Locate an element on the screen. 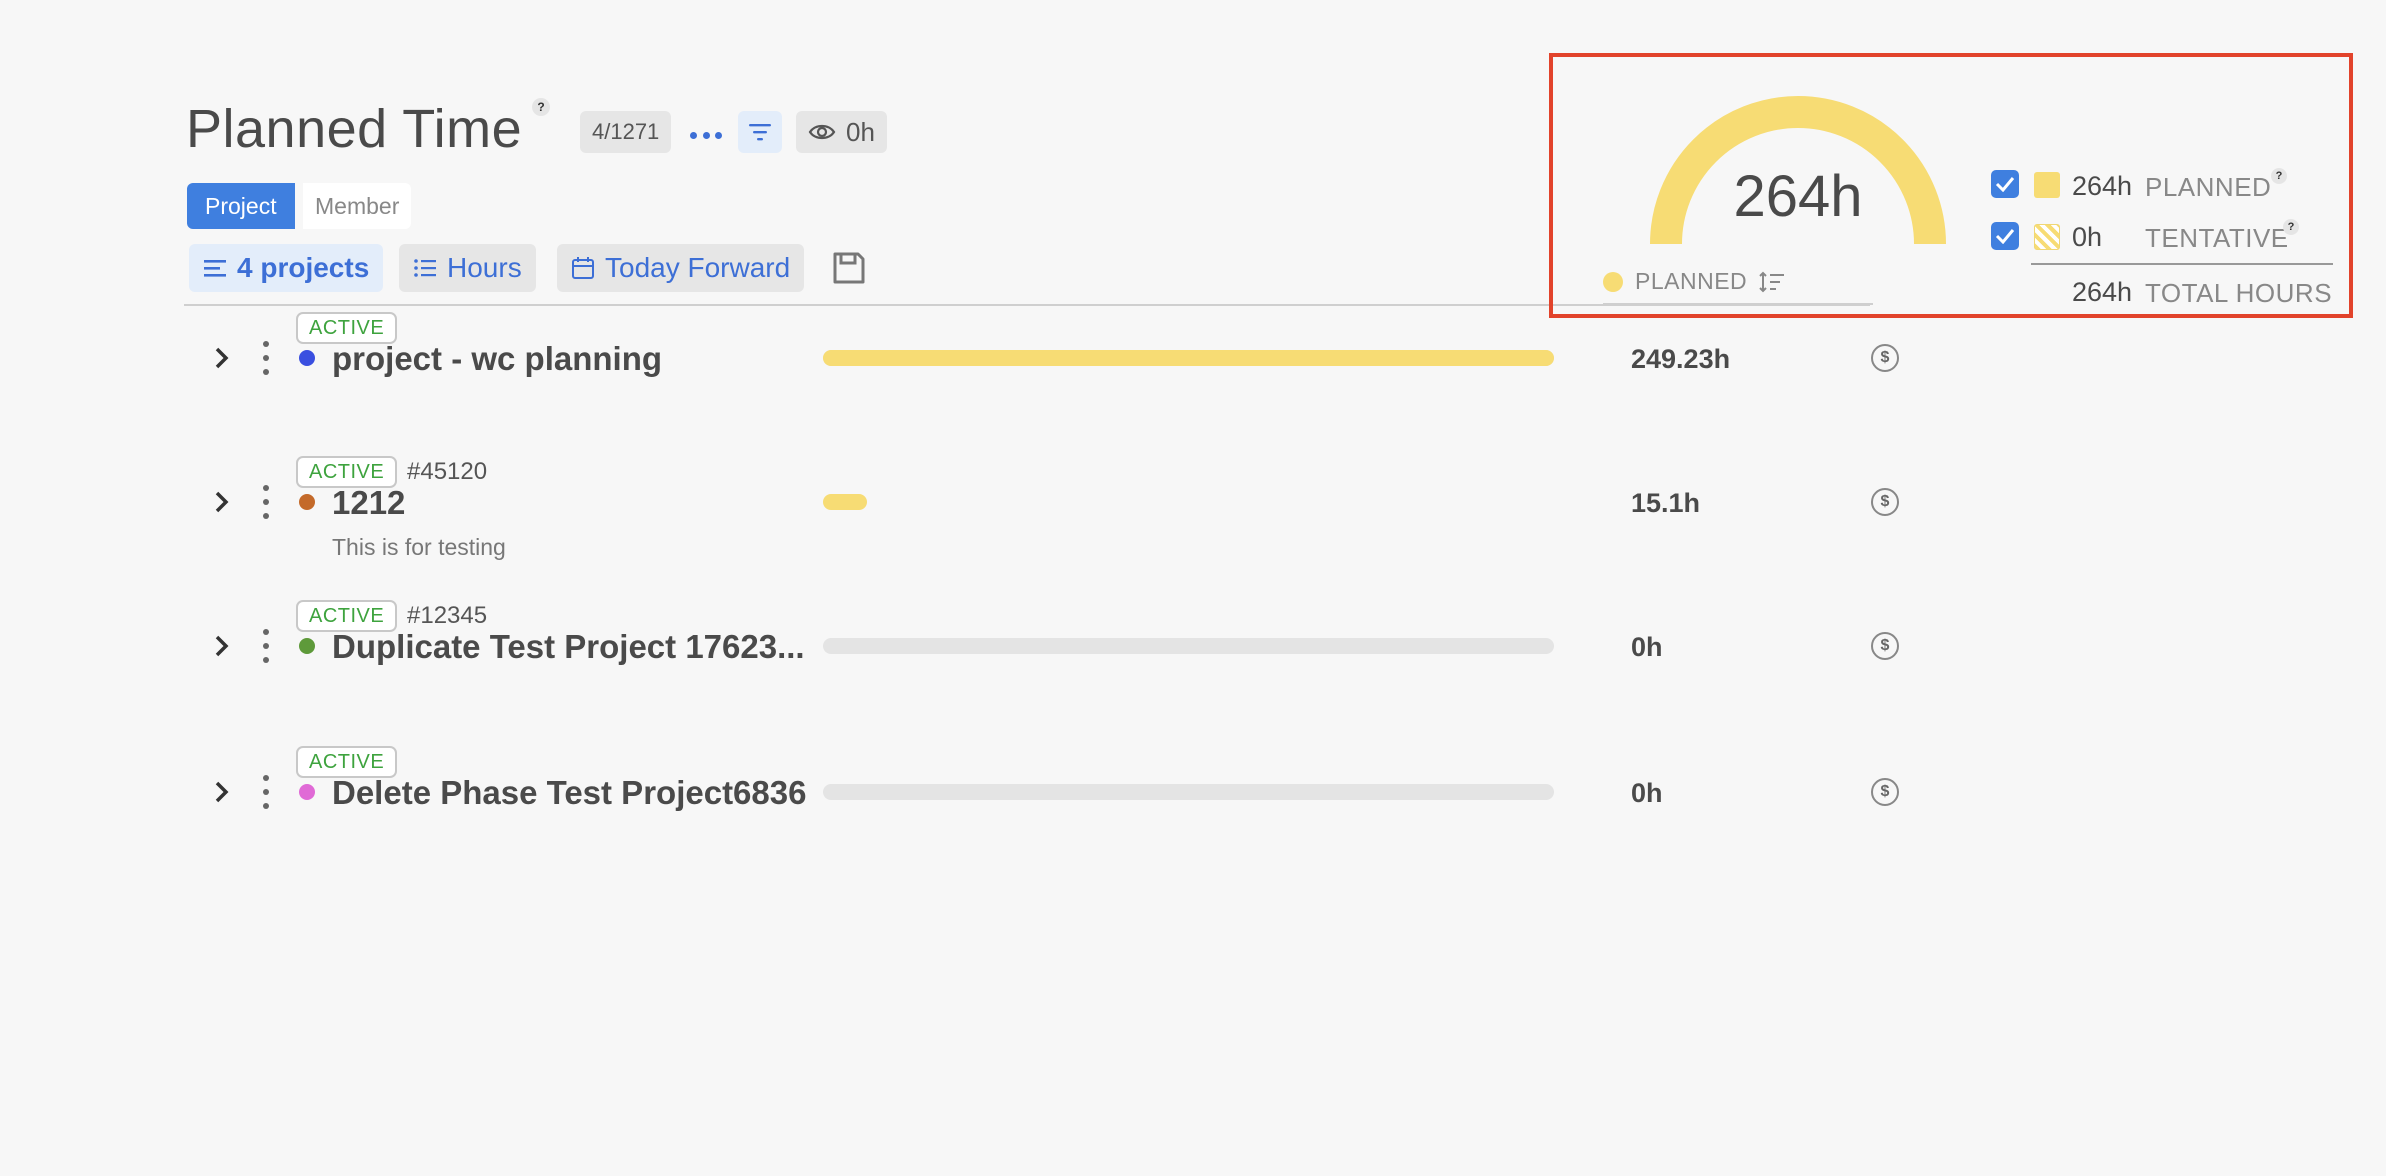 The width and height of the screenshot is (2386, 1176). total-hours: 264h is located at coordinates (2102, 292).